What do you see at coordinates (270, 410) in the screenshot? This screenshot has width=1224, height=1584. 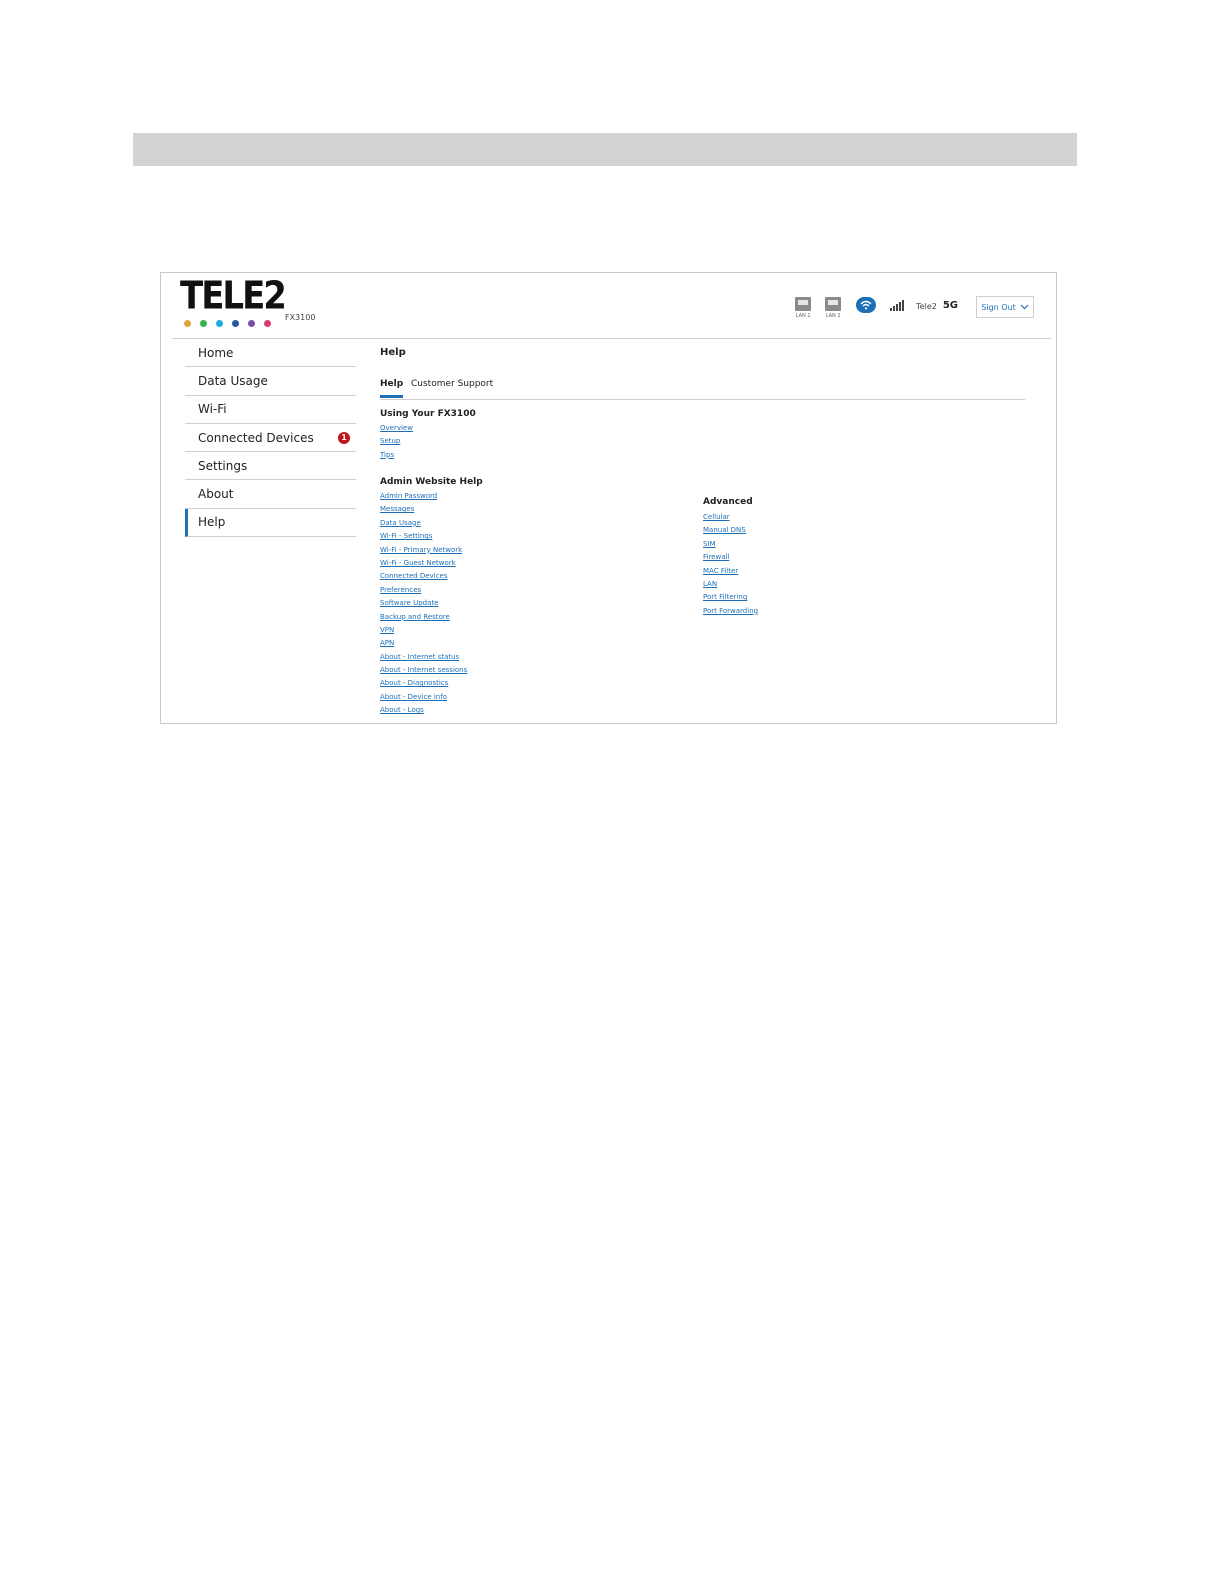 I see `sidebar-item-wifi: Wi-Fi` at bounding box center [270, 410].